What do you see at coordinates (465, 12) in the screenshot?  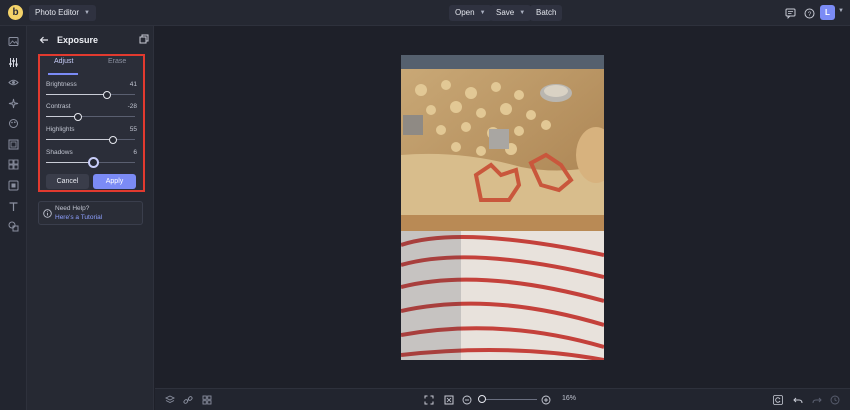 I see `open-label: Open` at bounding box center [465, 12].